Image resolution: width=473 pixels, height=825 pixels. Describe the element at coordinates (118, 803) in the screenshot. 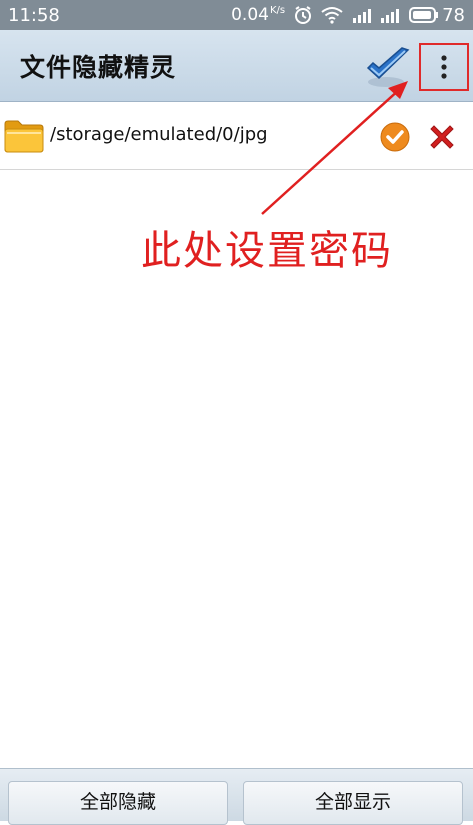

I see `hide-all-button: 全部隐藏` at that location.